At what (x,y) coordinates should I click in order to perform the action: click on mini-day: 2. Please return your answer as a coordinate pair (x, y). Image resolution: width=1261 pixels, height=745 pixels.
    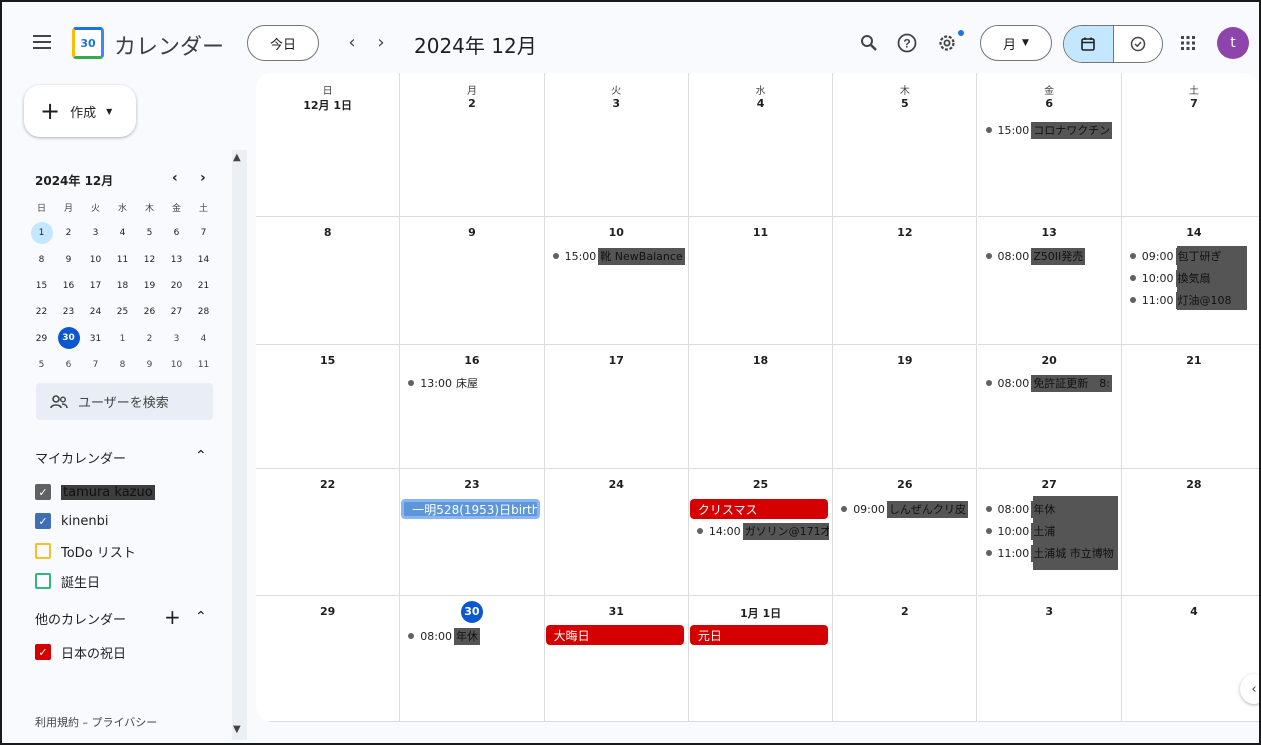
    Looking at the image, I should click on (149, 338).